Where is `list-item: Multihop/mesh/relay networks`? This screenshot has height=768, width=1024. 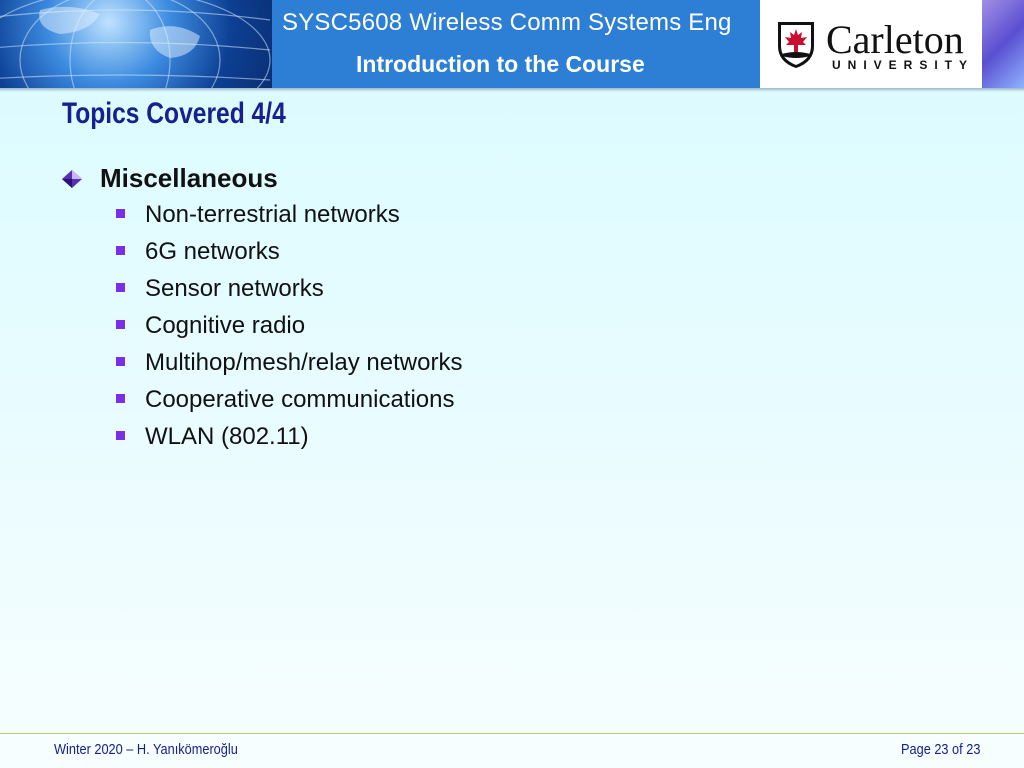 list-item: Multihop/mesh/relay networks is located at coordinates (289, 367).